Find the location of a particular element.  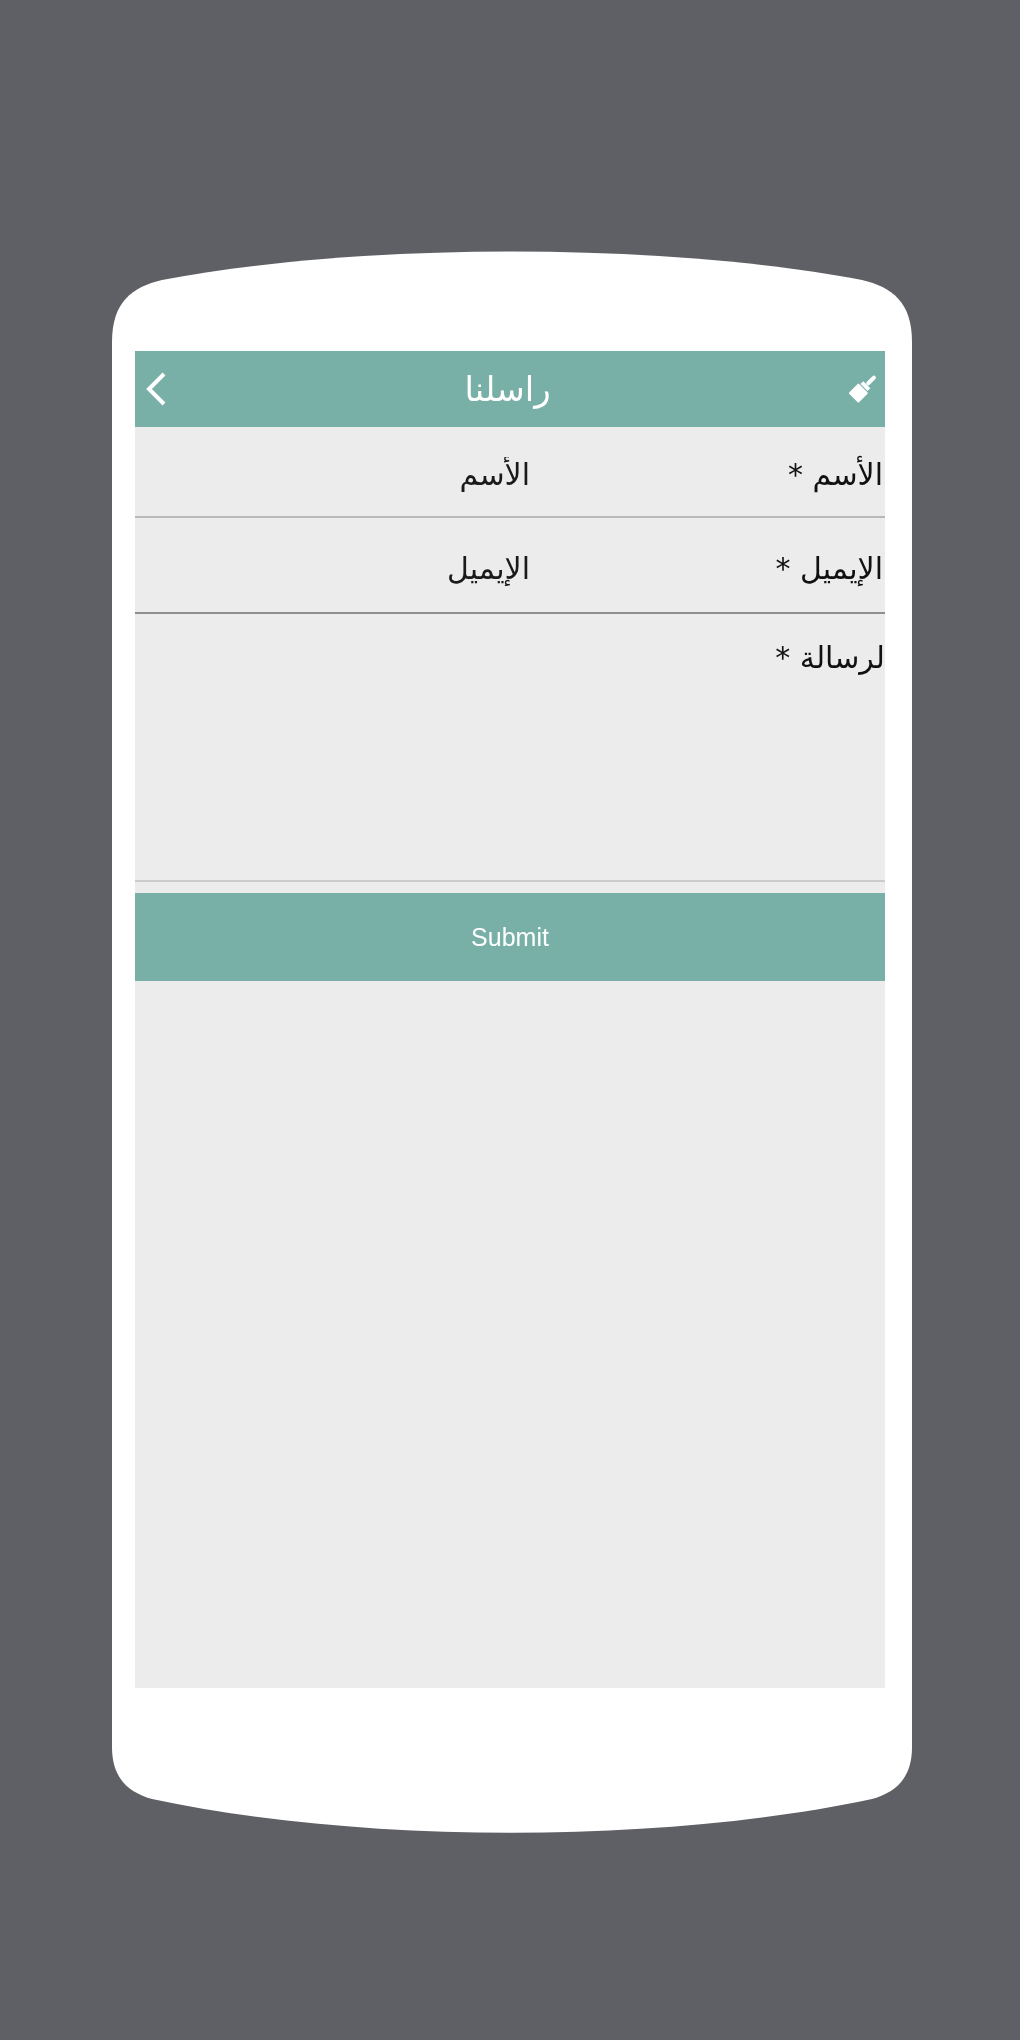

message-field: لرسالة * is located at coordinates (510, 748).